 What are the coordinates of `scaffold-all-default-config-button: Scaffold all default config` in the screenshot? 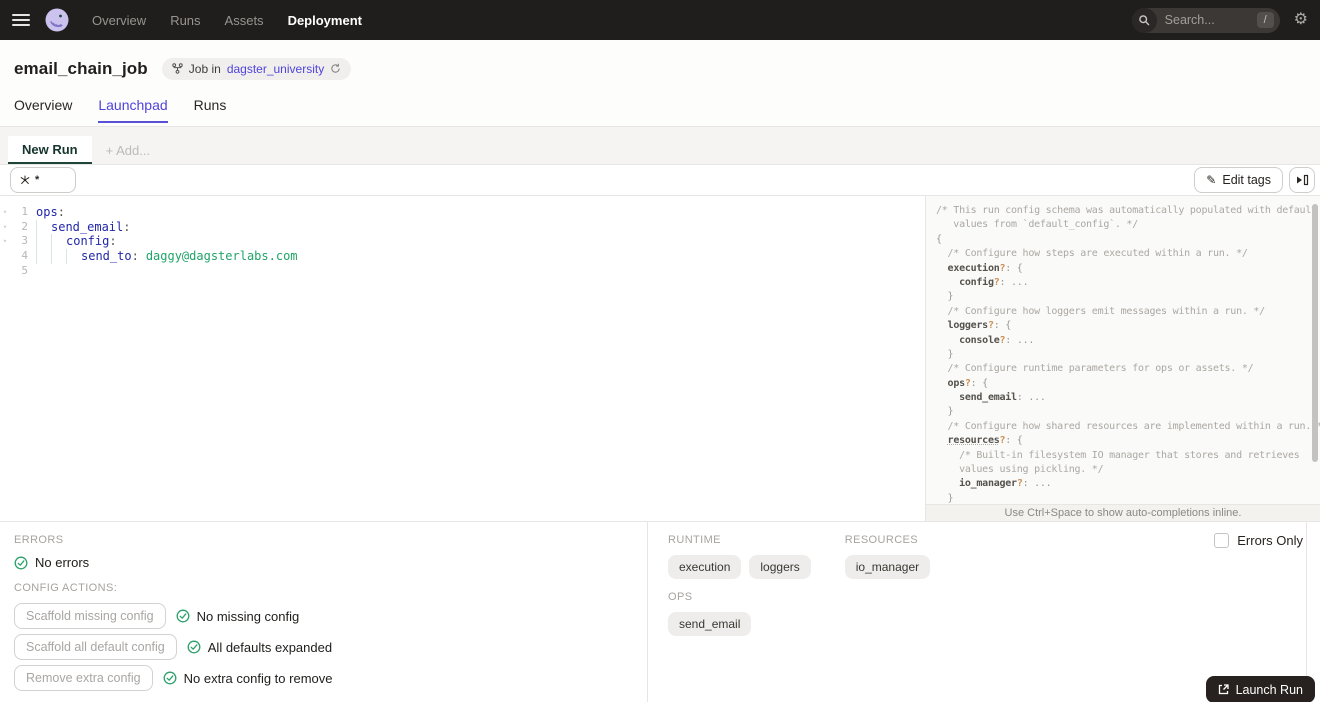 It's located at (95, 647).